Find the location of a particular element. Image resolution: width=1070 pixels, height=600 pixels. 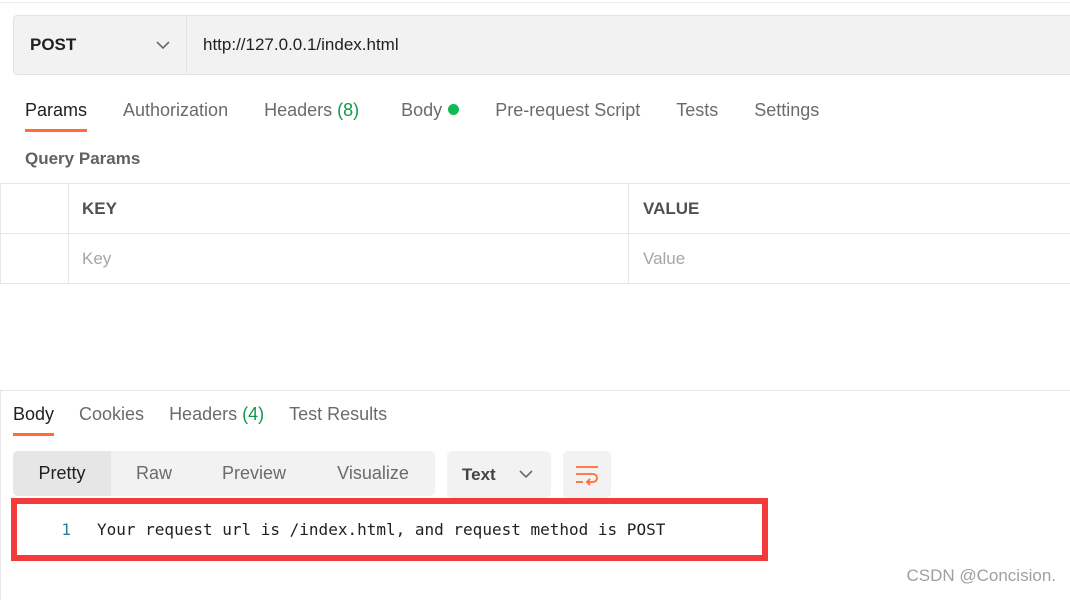

format-select: Text is located at coordinates (499, 474).